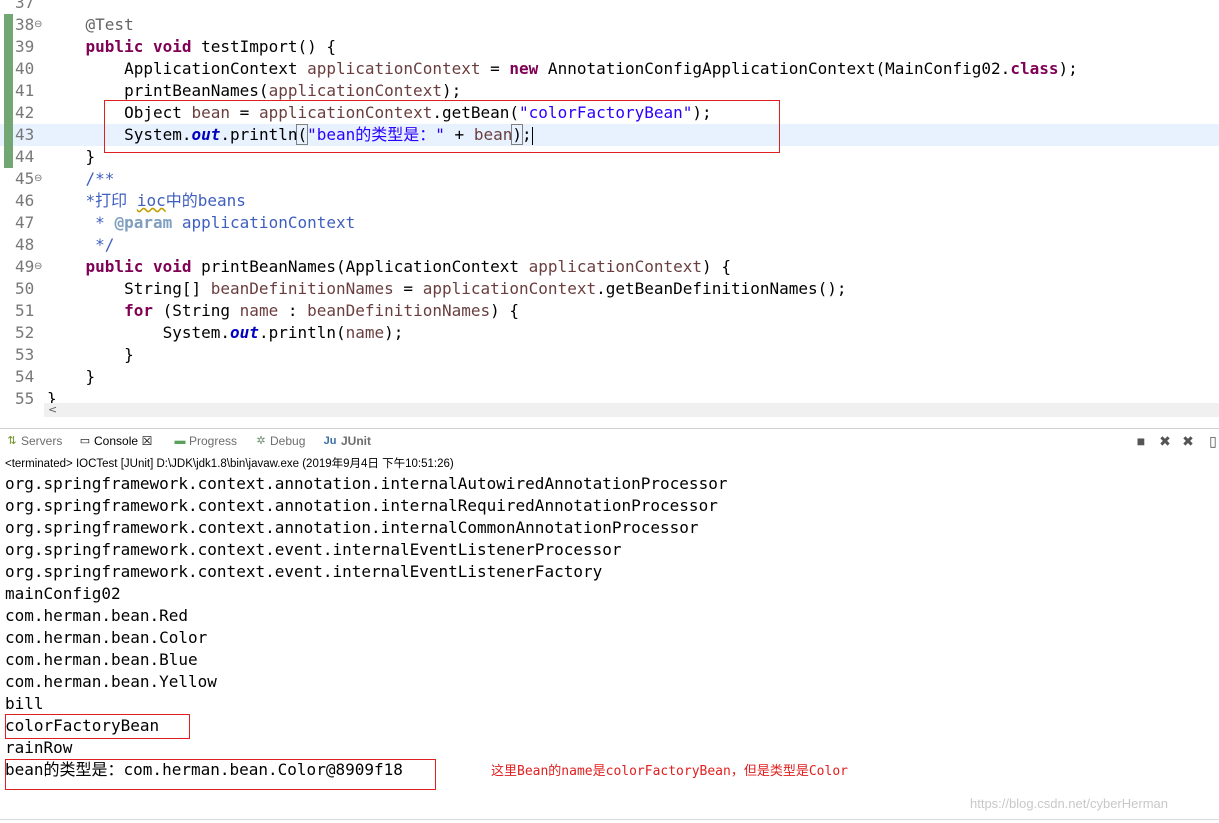  What do you see at coordinates (1212, 441) in the screenshot?
I see `display-console-icon: ▯` at bounding box center [1212, 441].